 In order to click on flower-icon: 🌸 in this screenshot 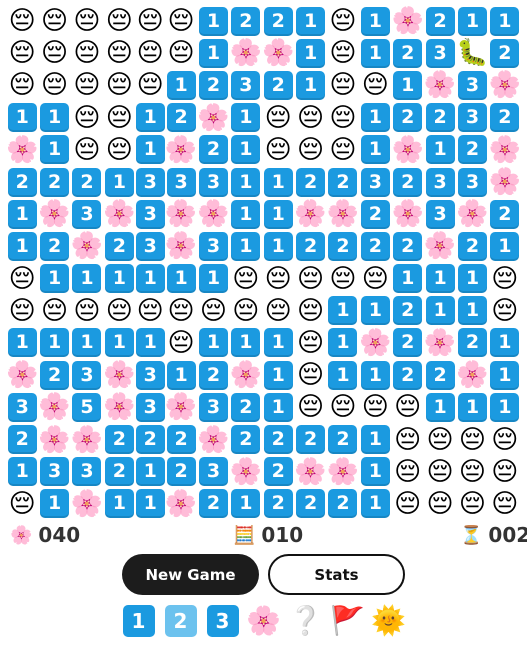, I will do `click(263, 620)`.